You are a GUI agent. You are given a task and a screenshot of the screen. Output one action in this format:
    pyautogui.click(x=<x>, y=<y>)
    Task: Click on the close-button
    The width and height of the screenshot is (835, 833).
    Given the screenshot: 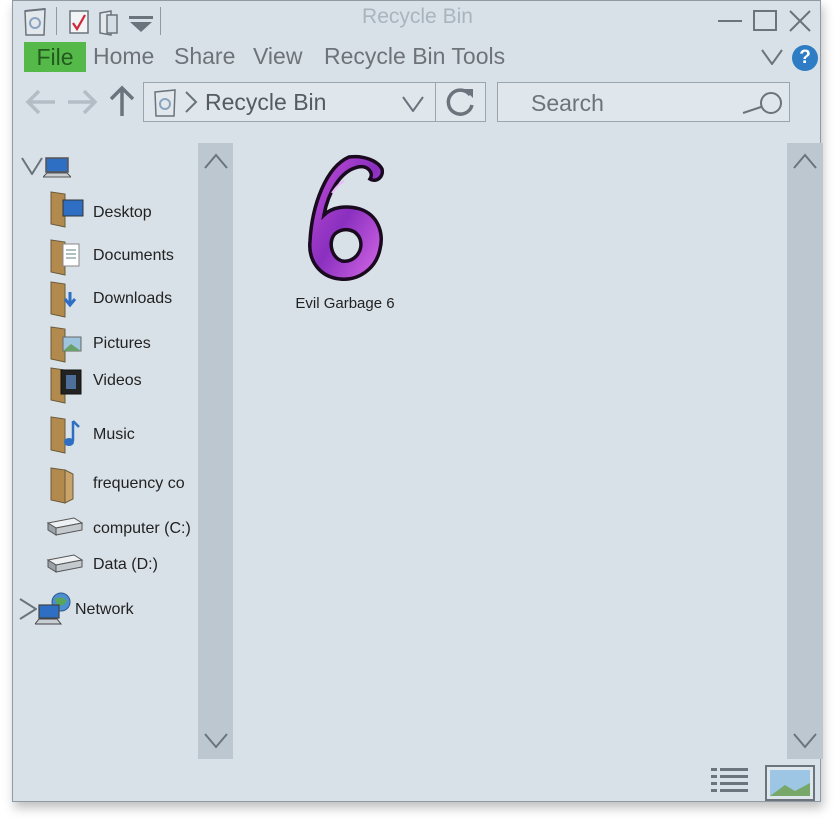 What is the action you would take?
    pyautogui.click(x=800, y=21)
    